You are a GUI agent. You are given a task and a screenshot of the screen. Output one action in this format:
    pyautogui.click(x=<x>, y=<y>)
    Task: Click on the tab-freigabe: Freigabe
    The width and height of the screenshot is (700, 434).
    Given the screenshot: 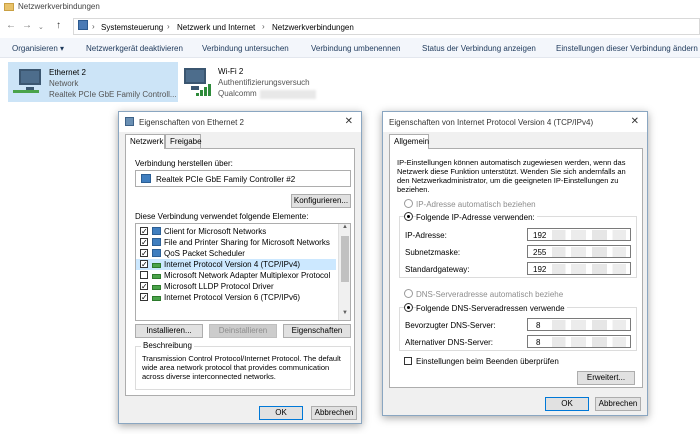 What is the action you would take?
    pyautogui.click(x=183, y=141)
    